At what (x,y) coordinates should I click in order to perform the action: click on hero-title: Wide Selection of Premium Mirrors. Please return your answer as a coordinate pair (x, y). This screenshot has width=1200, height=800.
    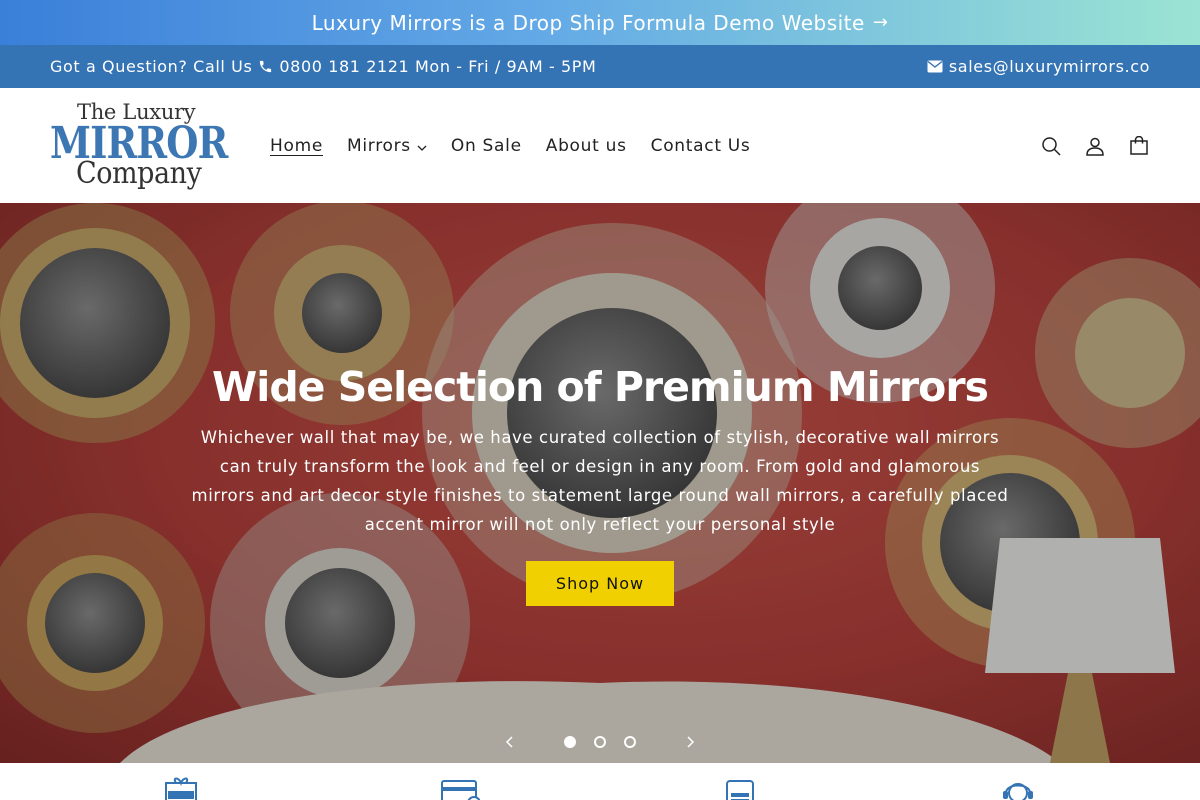
    Looking at the image, I should click on (600, 387).